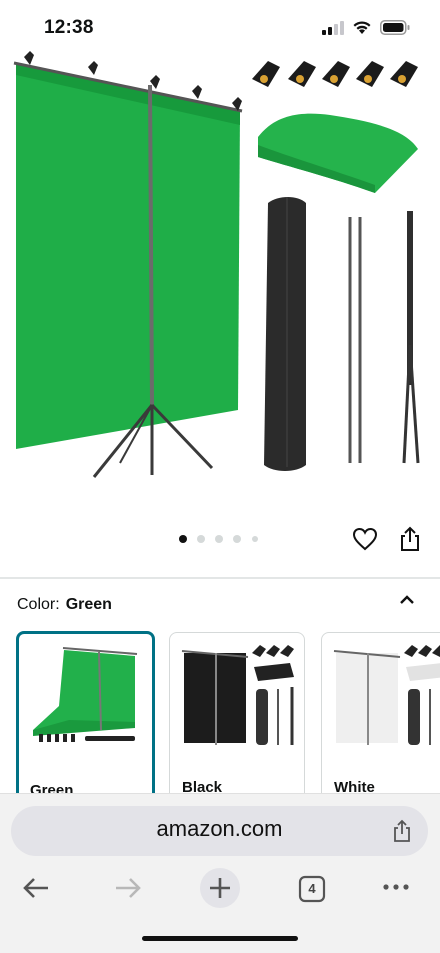  I want to click on plus-icon, so click(220, 888).